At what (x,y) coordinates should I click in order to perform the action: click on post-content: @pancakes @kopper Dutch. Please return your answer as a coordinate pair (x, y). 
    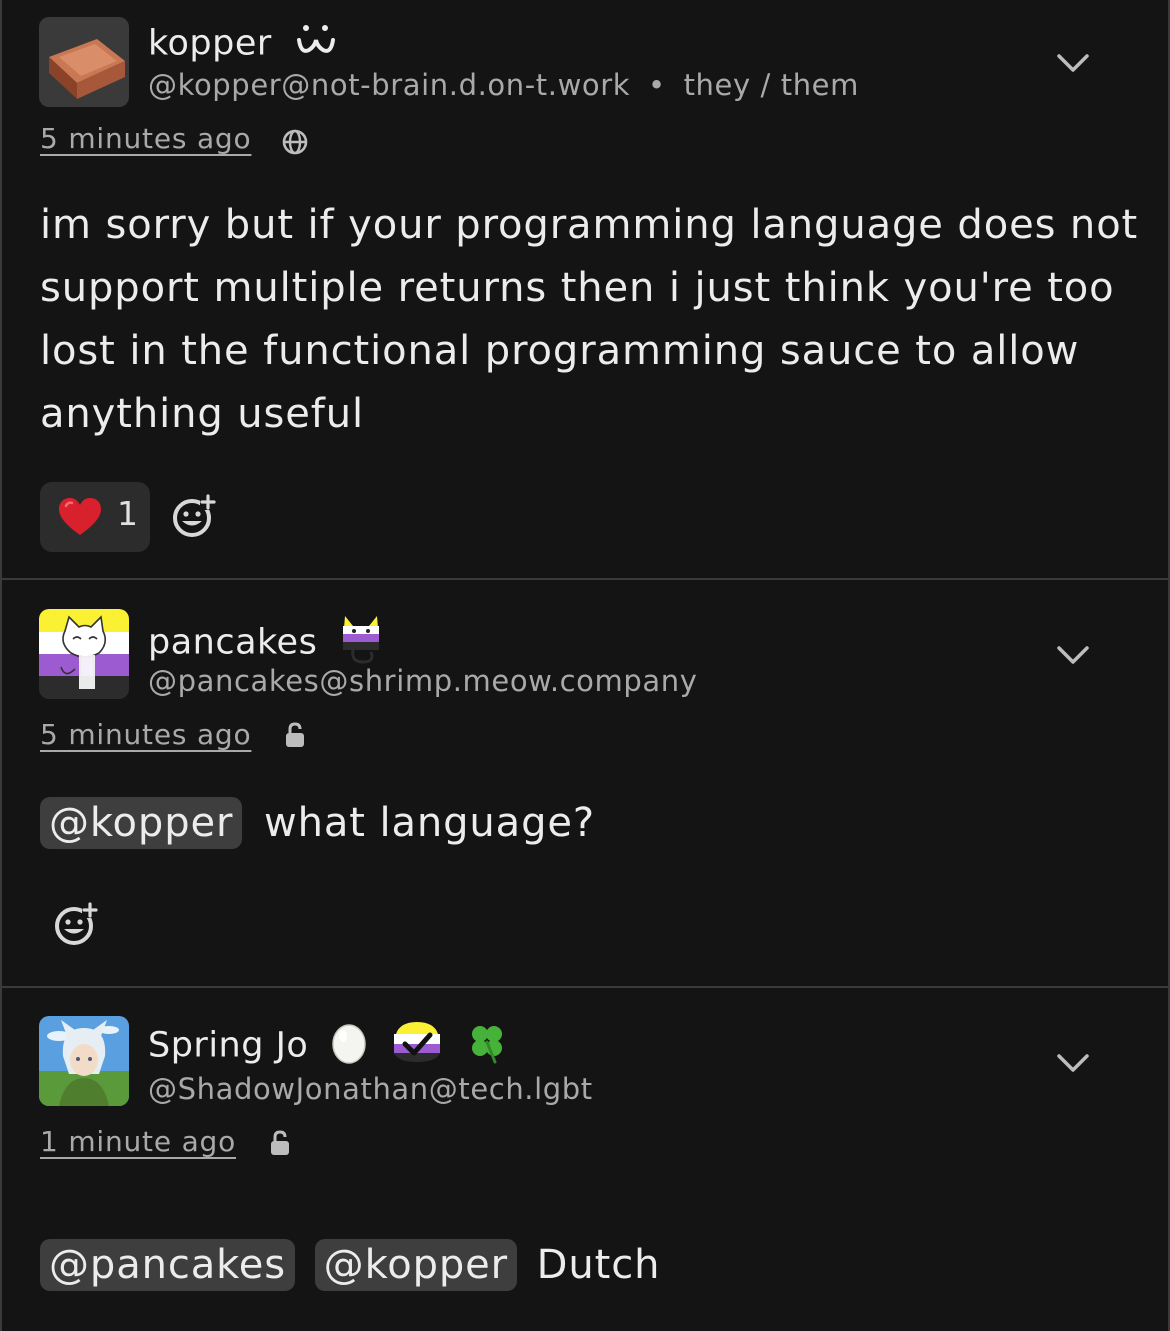
    Looking at the image, I should click on (590, 1265).